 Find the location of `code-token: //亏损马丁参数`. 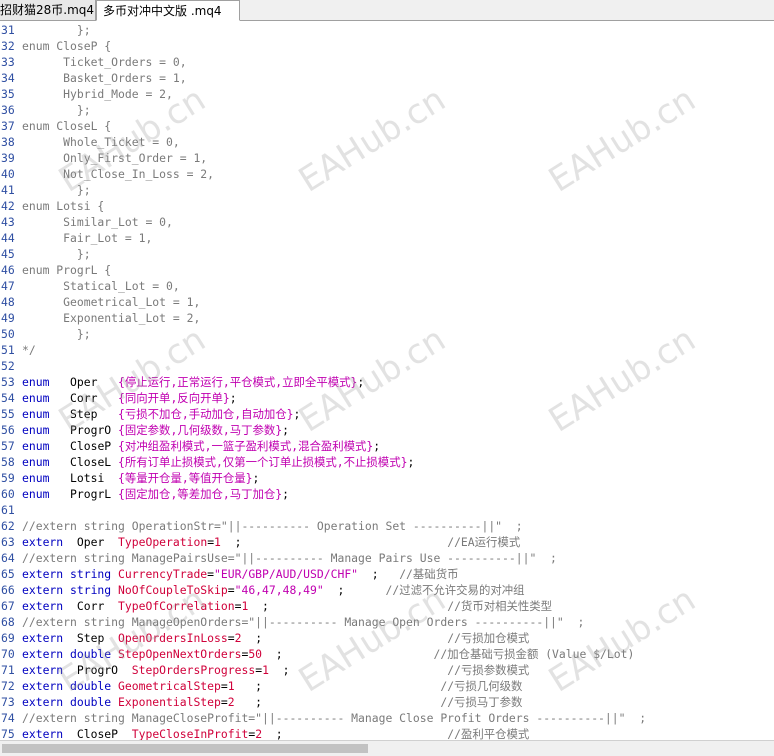

code-token: //亏损马丁参数 is located at coordinates (481, 702).